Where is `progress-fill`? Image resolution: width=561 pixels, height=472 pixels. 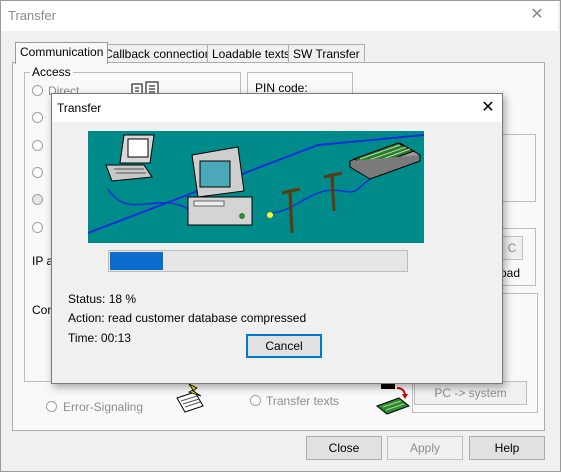
progress-fill is located at coordinates (137, 261).